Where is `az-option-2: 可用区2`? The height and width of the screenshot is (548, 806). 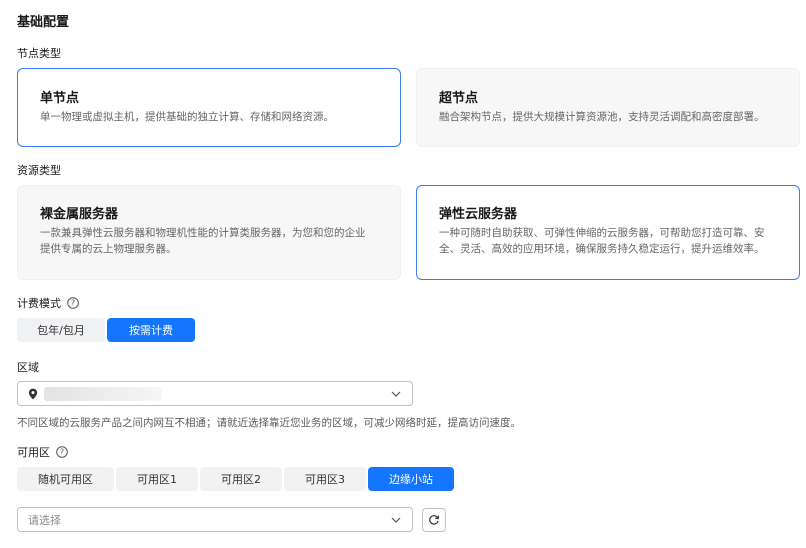 az-option-2: 可用区2 is located at coordinates (241, 479).